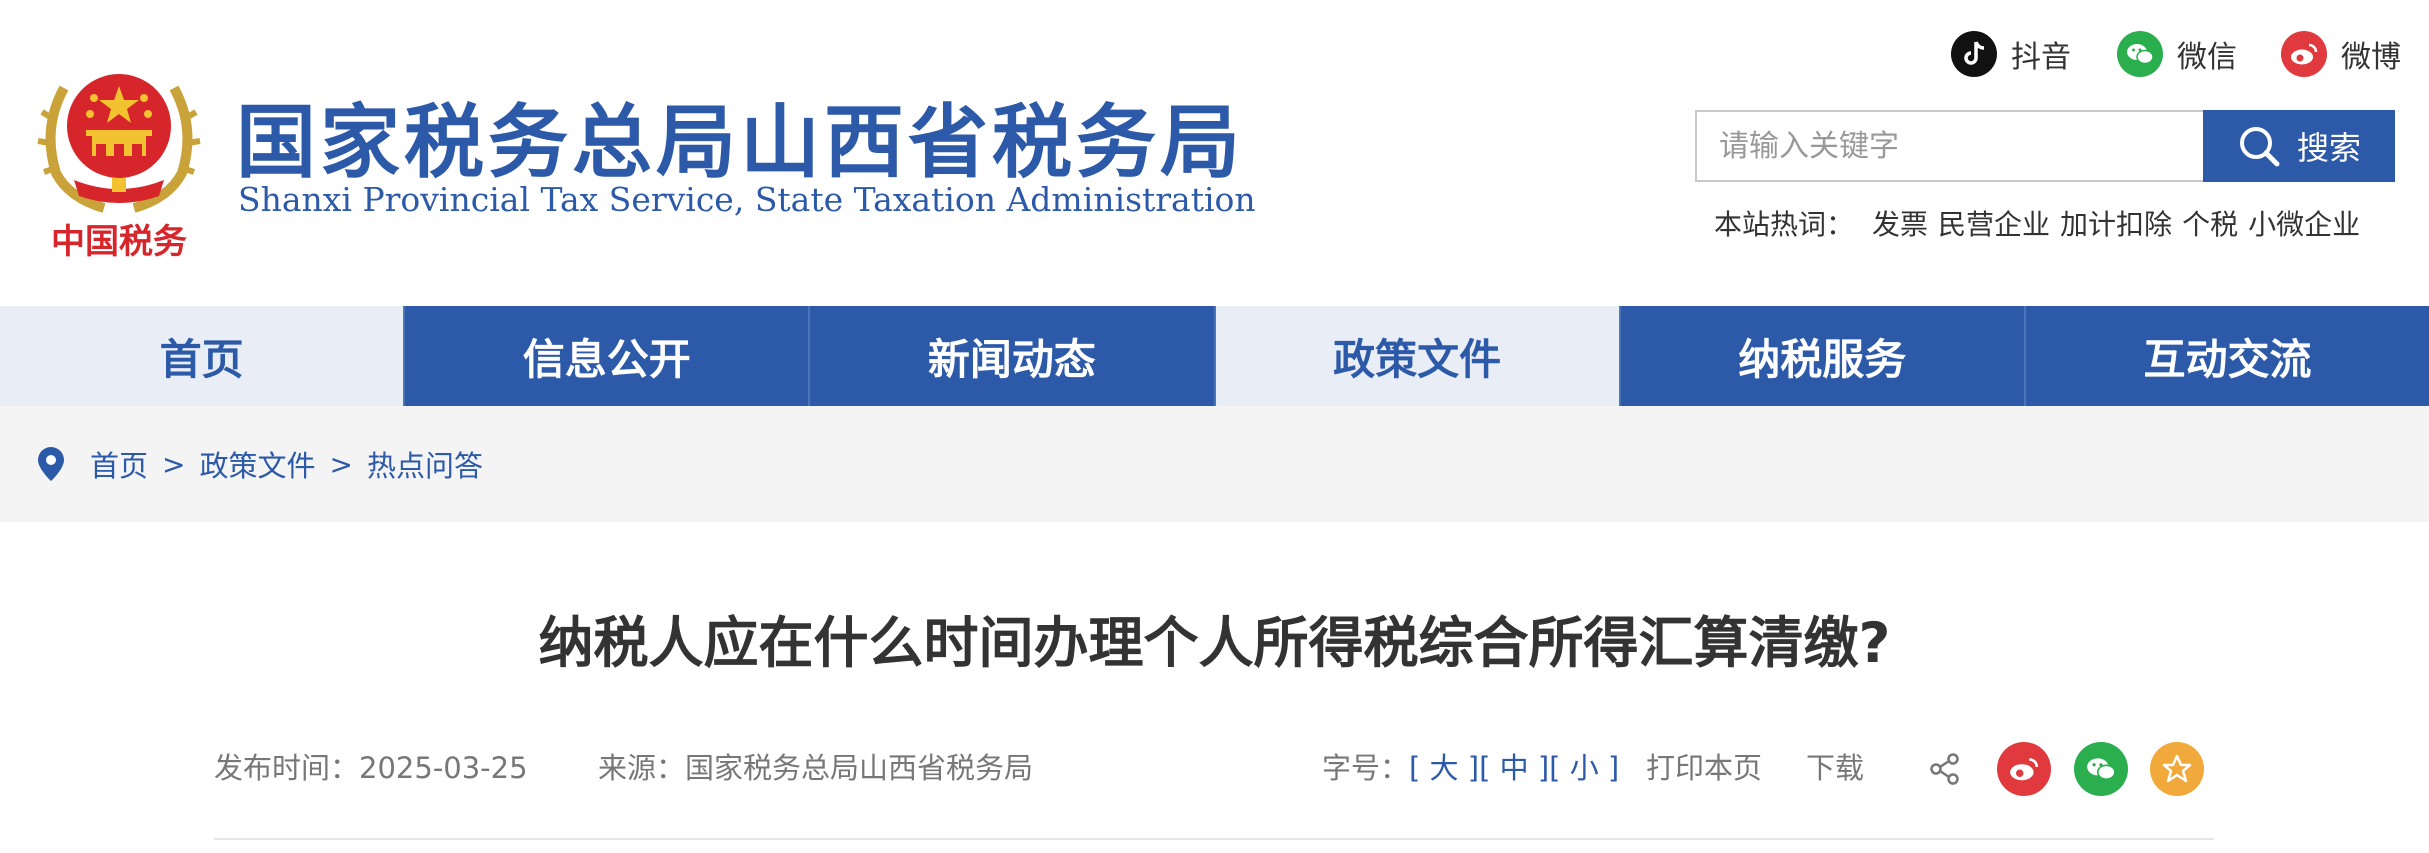  What do you see at coordinates (119, 168) in the screenshot?
I see `national-emblem-logo: 中国税务` at bounding box center [119, 168].